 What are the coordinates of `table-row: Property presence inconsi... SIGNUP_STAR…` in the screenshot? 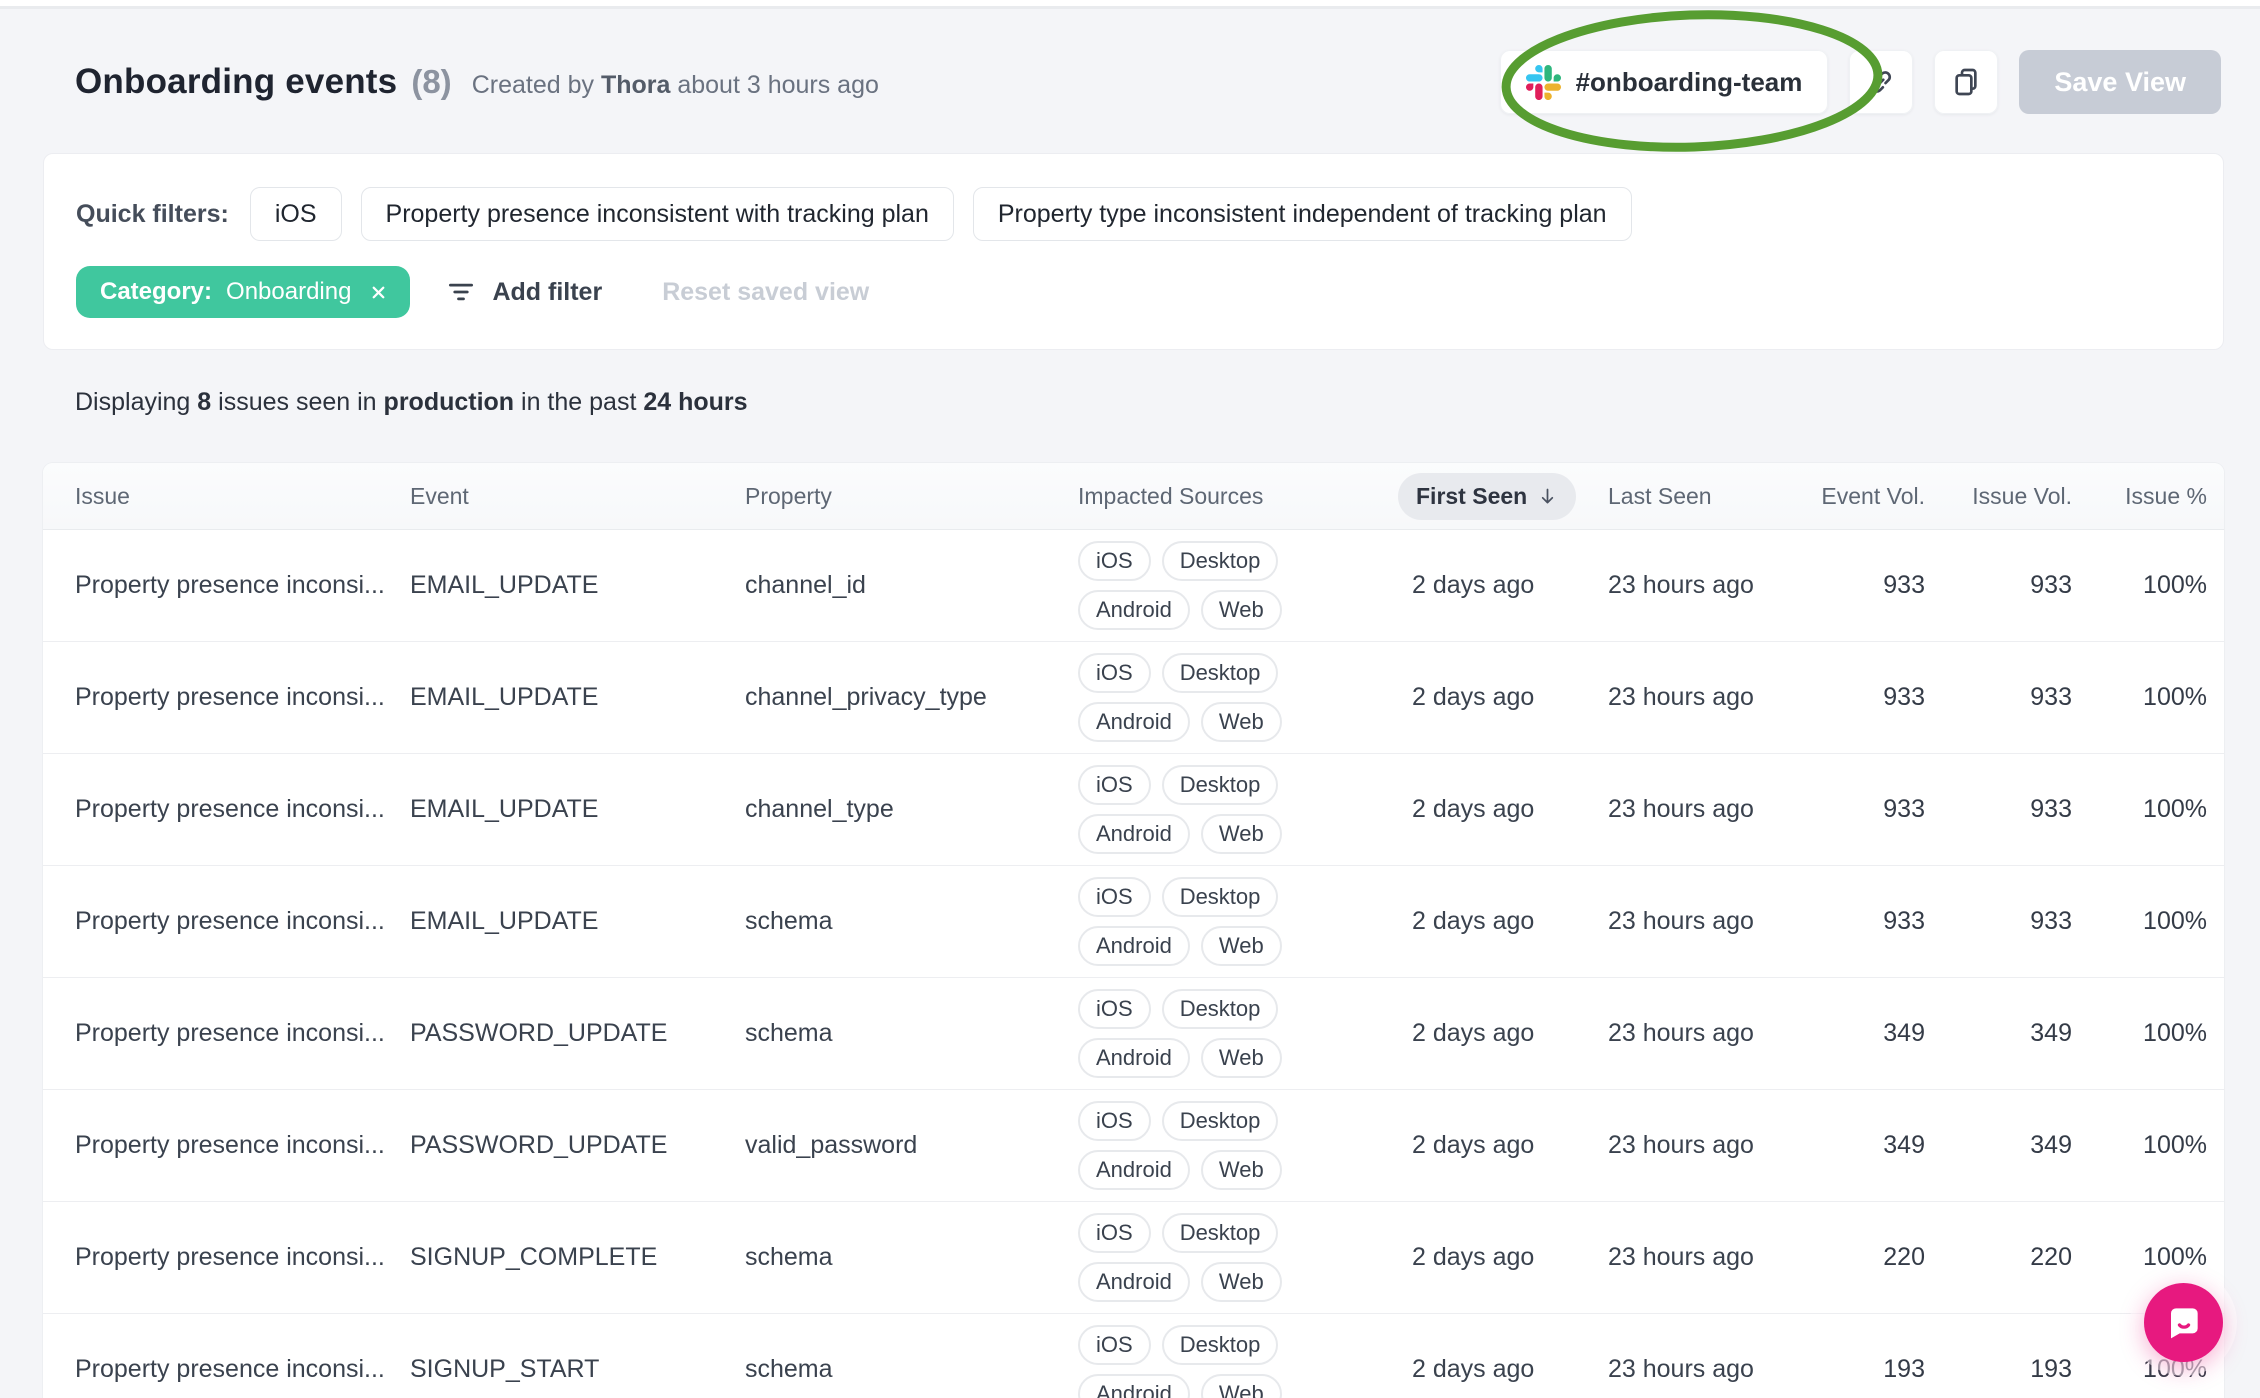 It's located at (1133, 1356).